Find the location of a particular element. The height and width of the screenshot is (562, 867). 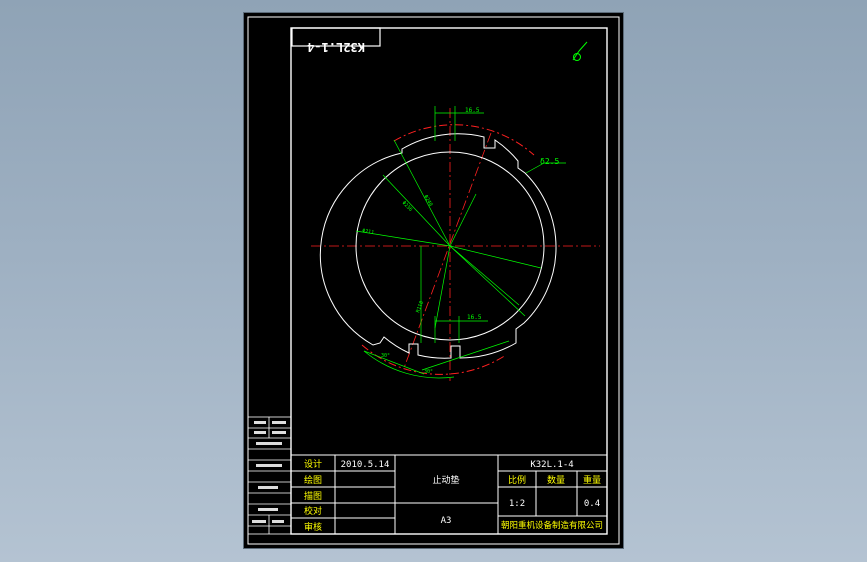

role-draw: 绘图 is located at coordinates (313, 480).